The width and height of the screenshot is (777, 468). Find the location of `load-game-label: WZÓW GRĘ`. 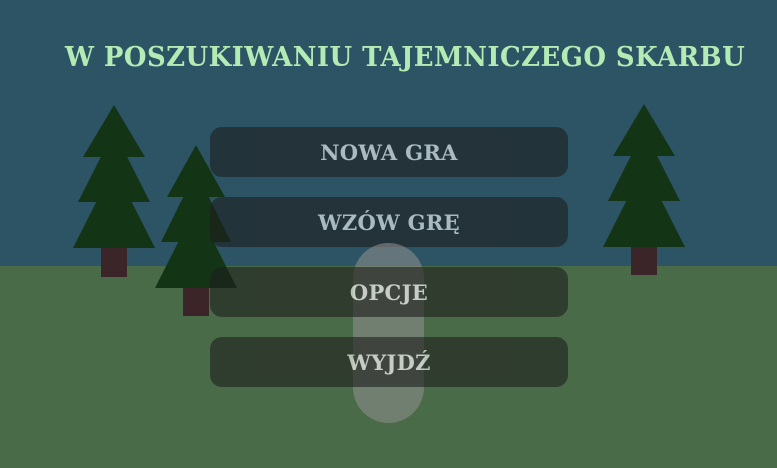

load-game-label: WZÓW GRĘ is located at coordinates (389, 222).